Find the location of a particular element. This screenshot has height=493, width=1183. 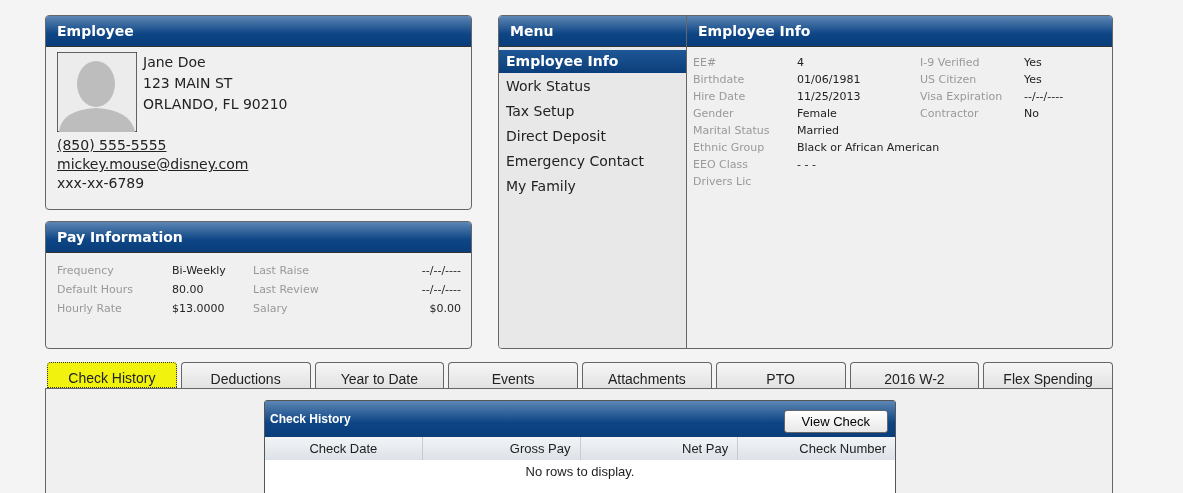

tab: Check History is located at coordinates (112, 375).